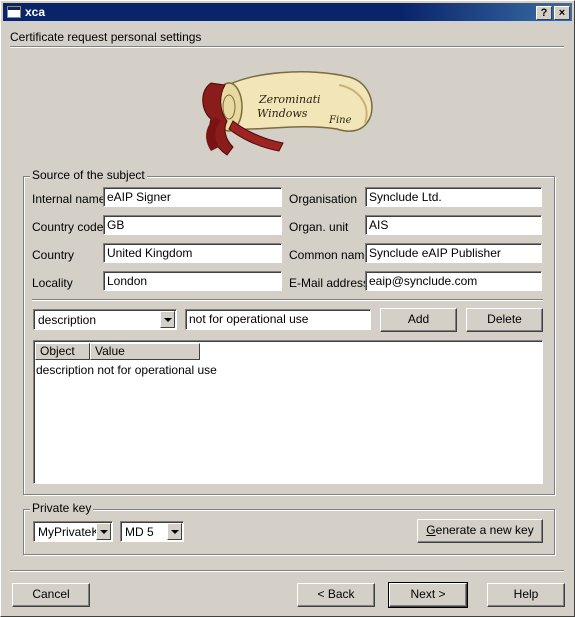 The image size is (575, 617). I want to click on internal-name-label: Internal name, so click(69, 199).